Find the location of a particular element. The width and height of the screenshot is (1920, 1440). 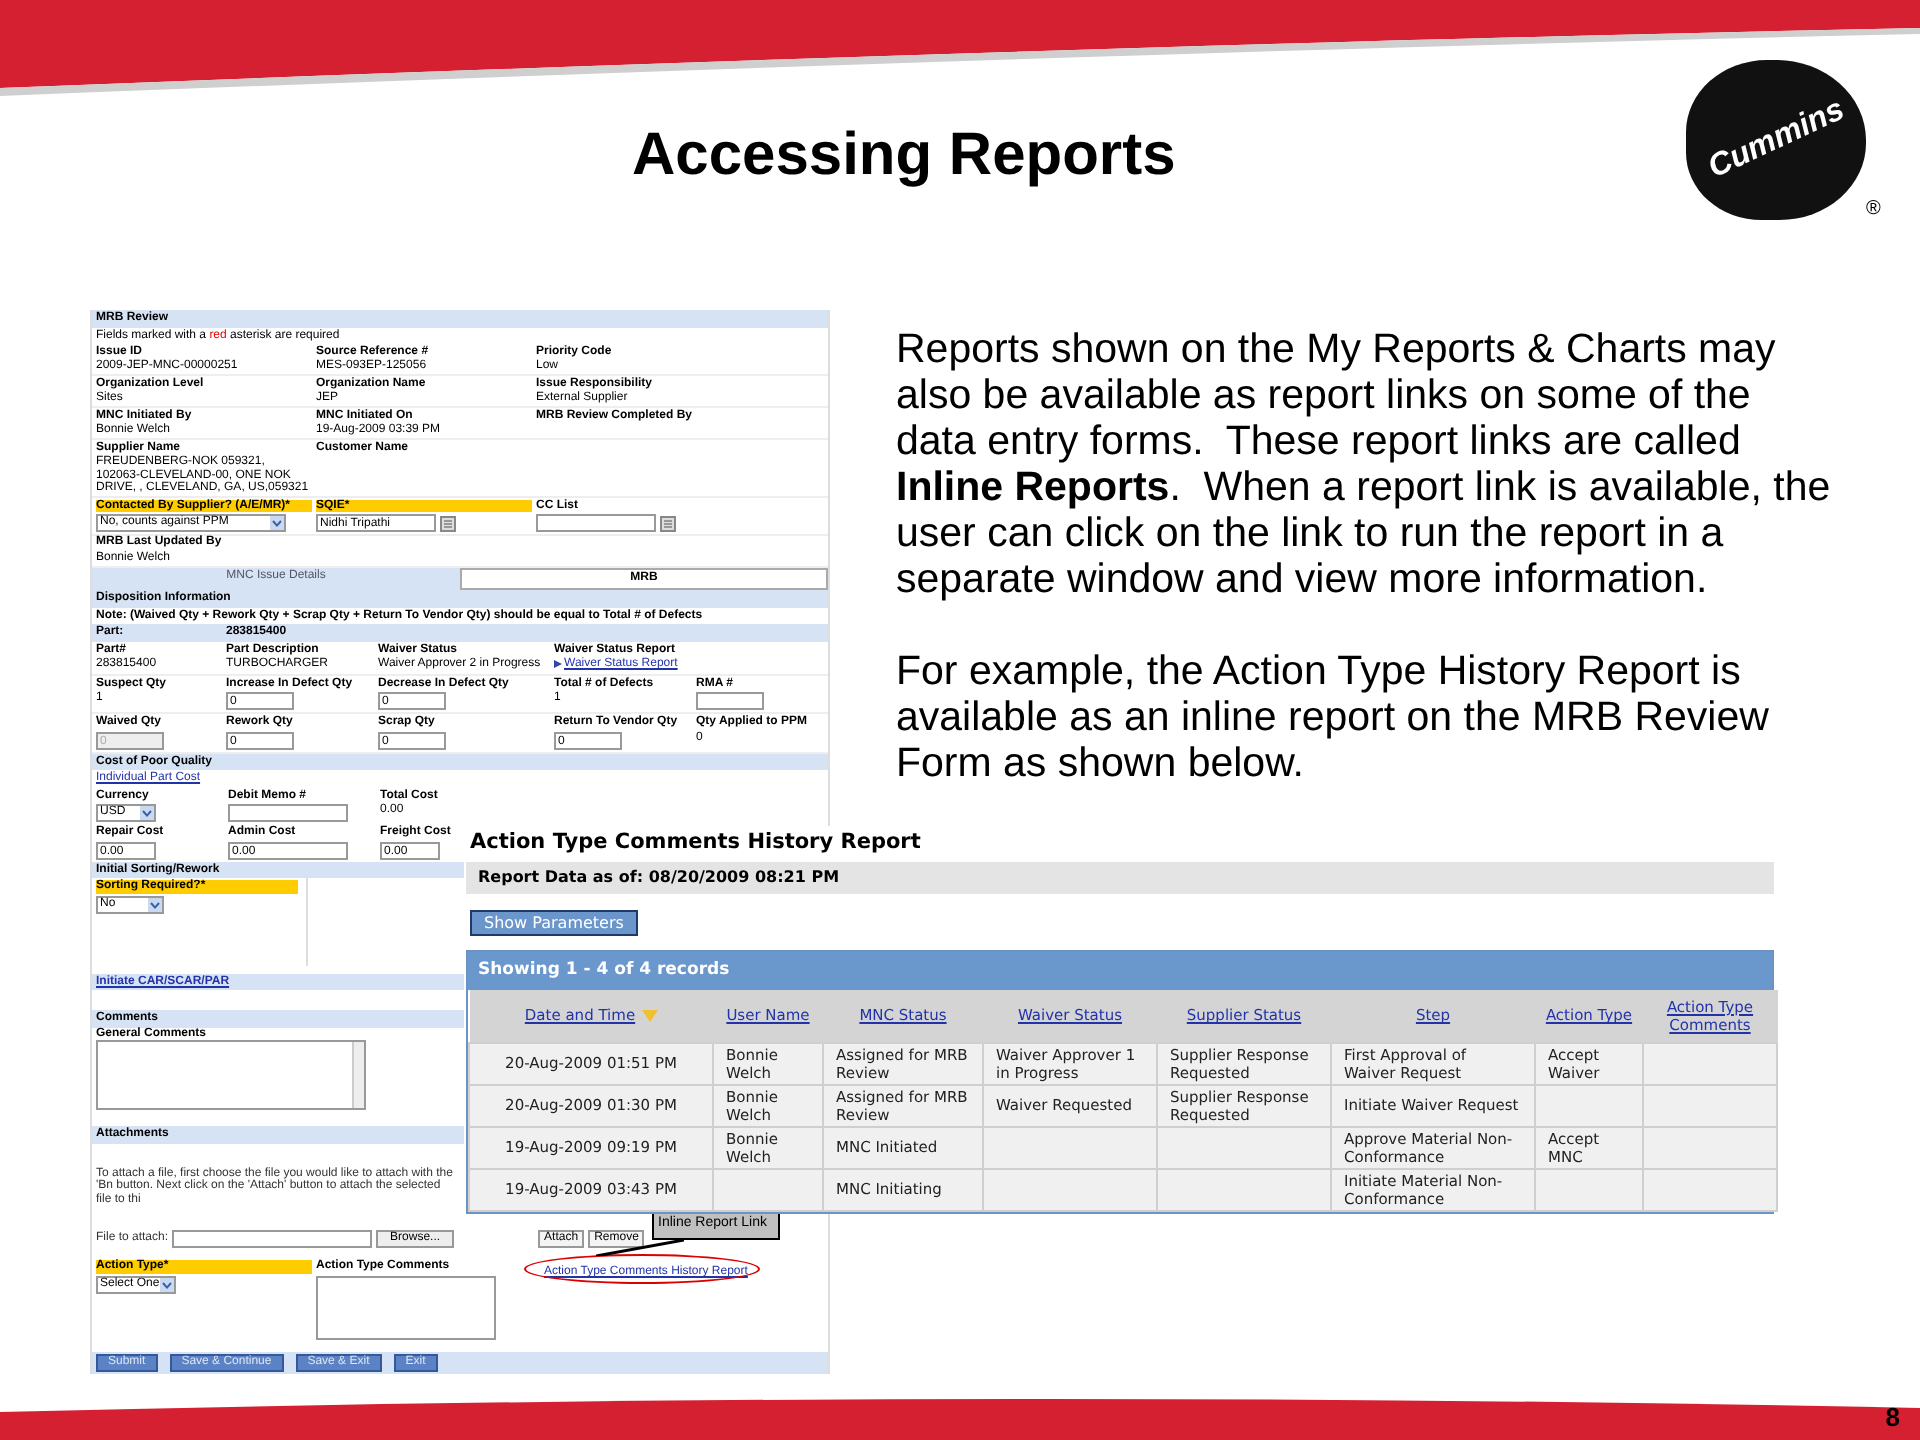

body-paragraph: For example, the Action Type History Report is available as an inline report on the MRB Review Form as shown below. is located at coordinates (1333, 717).